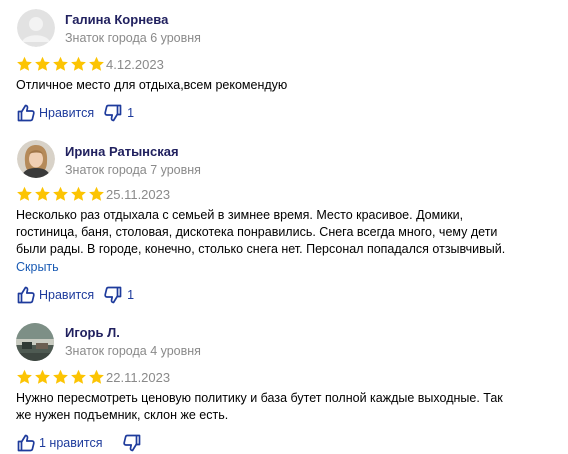 This screenshot has width=568, height=454. I want to click on review-date: 22.11.2023, so click(138, 377).